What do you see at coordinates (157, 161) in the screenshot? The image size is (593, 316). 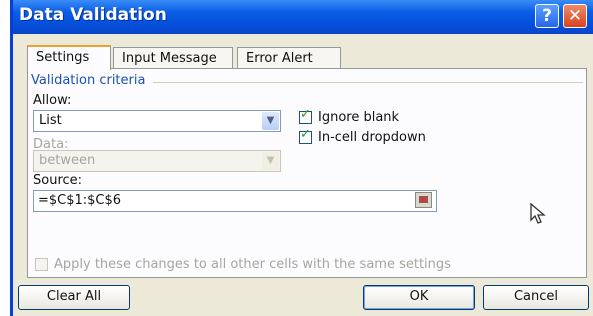 I see `data-select: between ▼` at bounding box center [157, 161].